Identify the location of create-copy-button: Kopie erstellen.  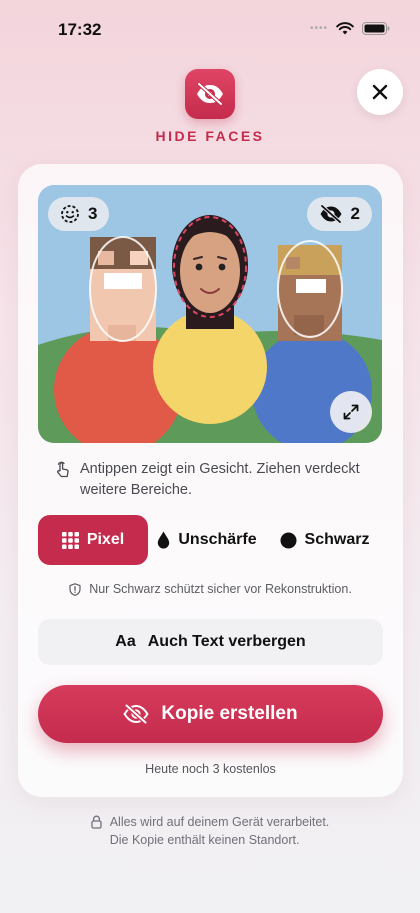
(210, 714).